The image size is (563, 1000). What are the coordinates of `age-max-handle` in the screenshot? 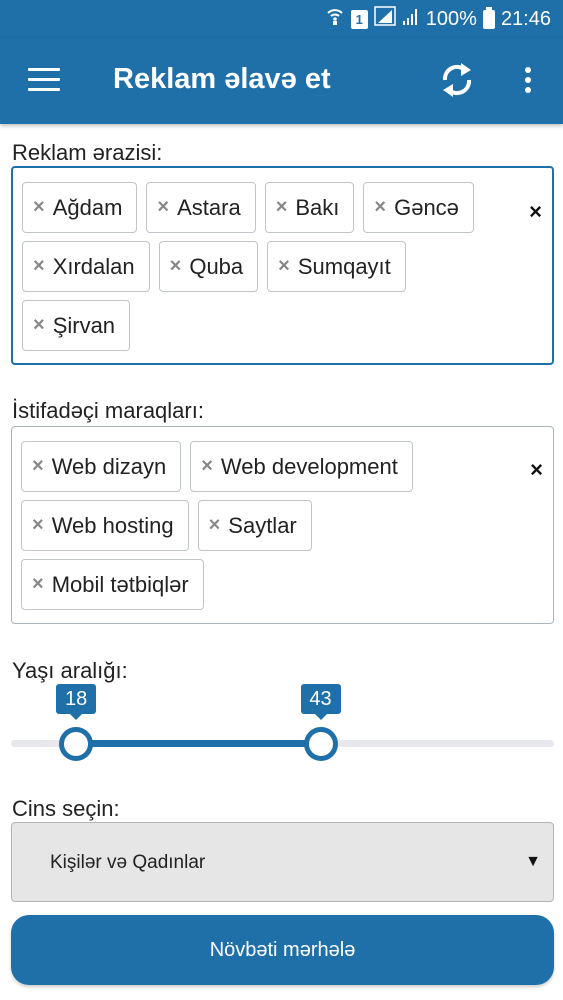 It's located at (320, 744).